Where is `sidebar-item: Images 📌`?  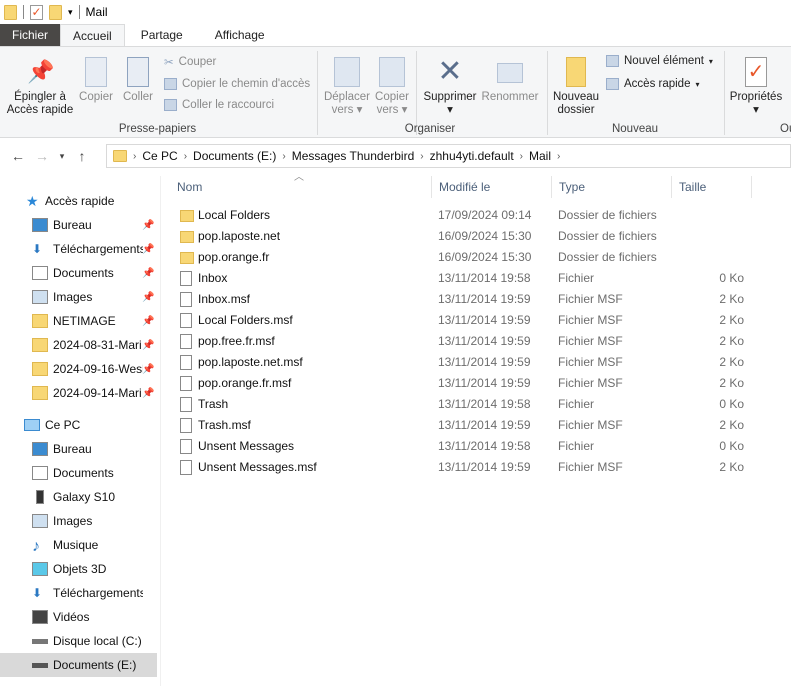 sidebar-item: Images 📌 is located at coordinates (78, 297).